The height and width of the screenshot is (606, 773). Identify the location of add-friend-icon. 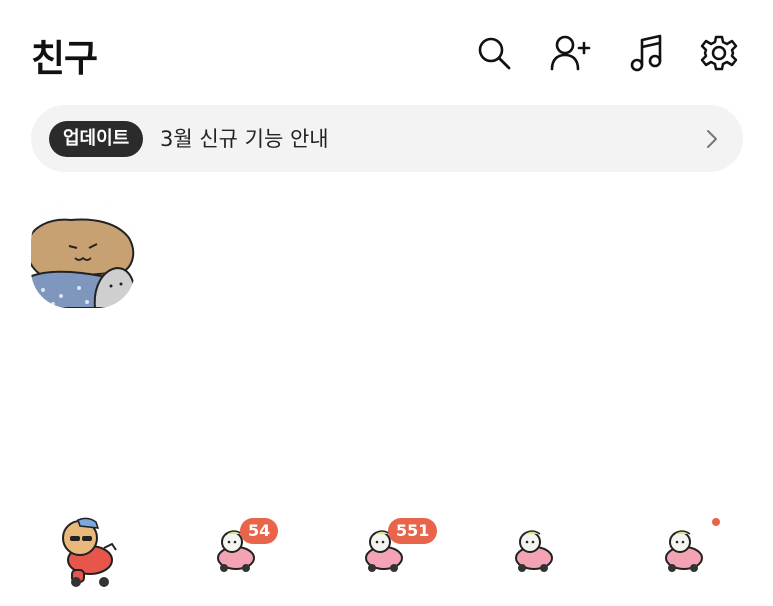
(570, 53).